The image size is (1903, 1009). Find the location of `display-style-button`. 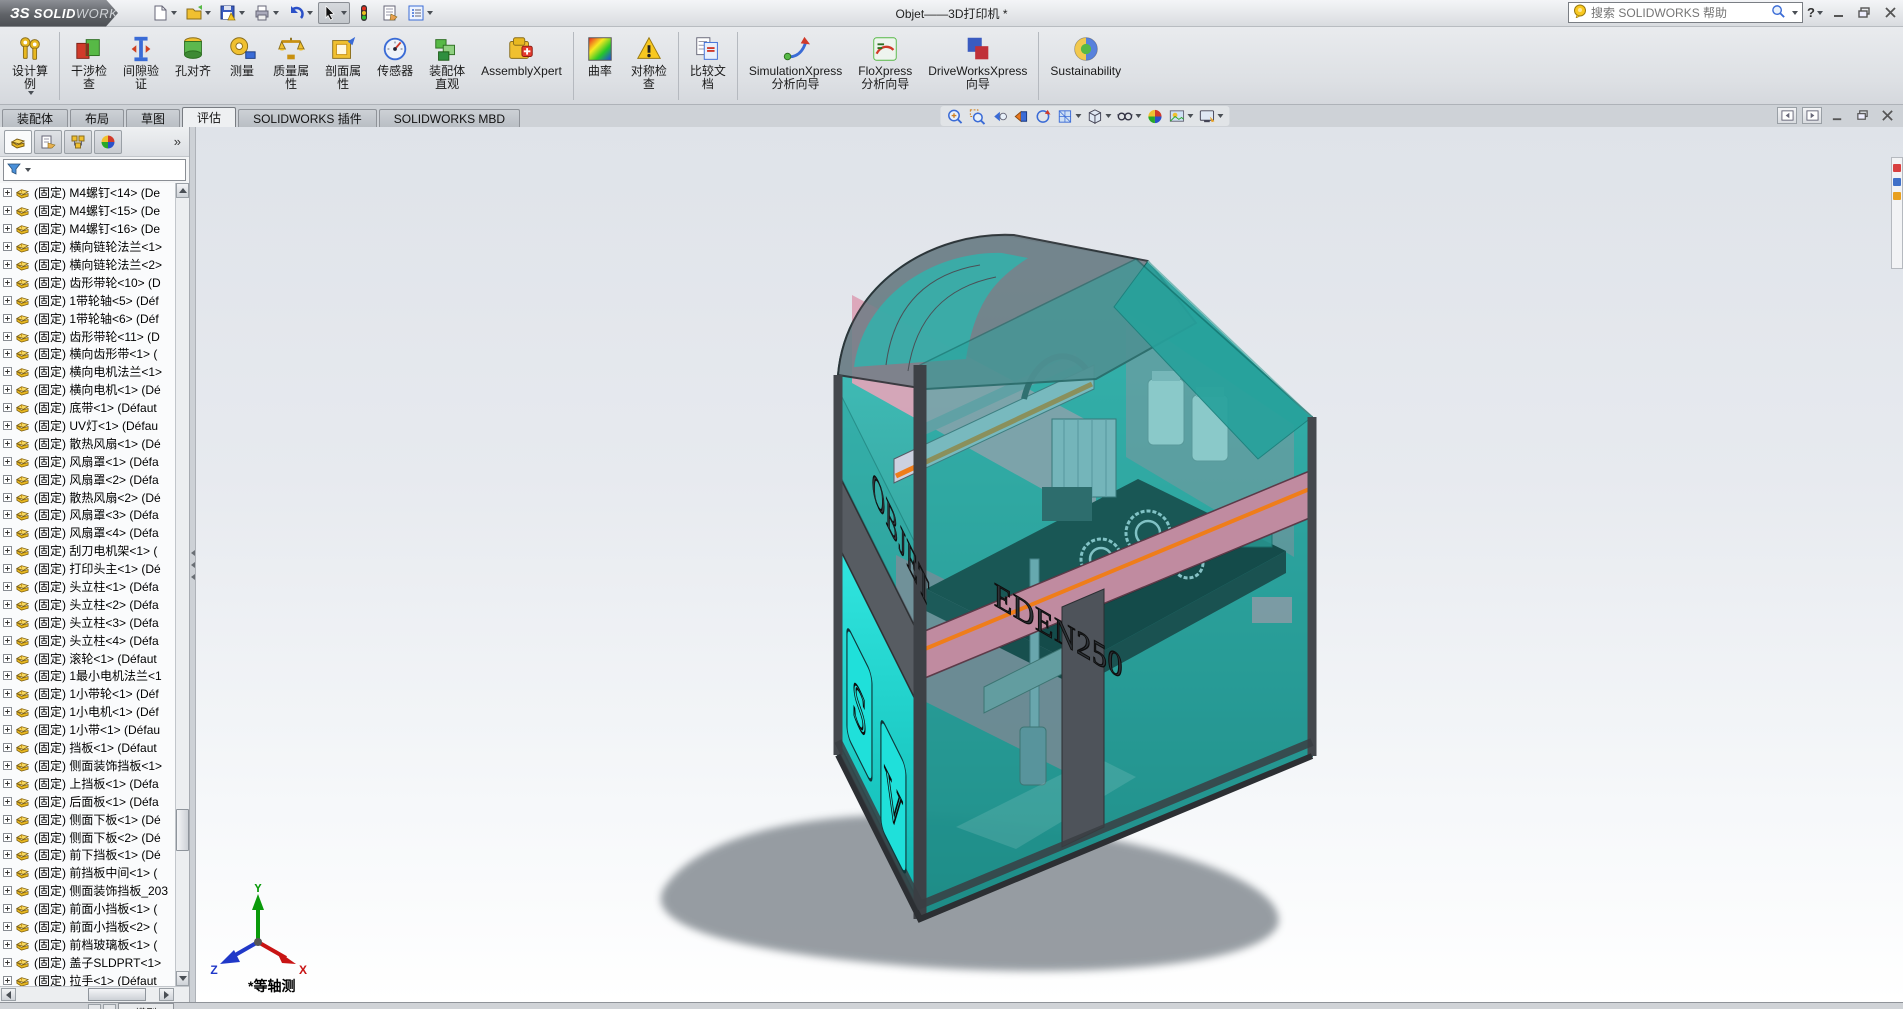

display-style-button is located at coordinates (1098, 116).